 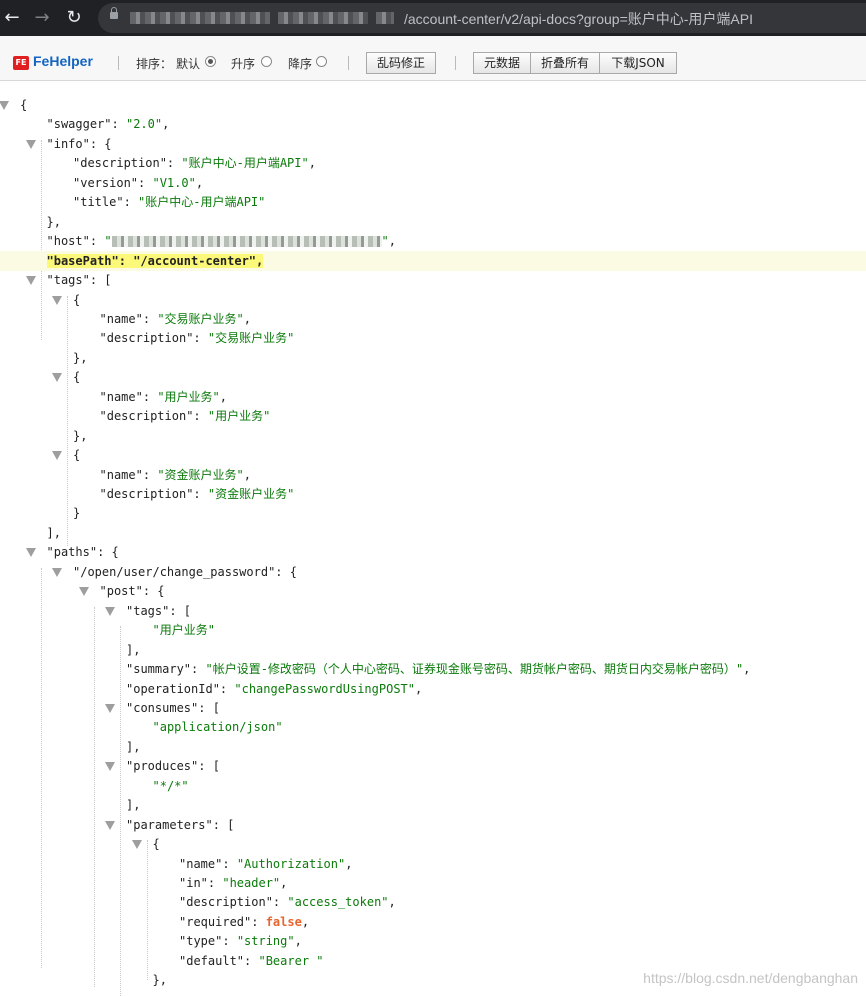 What do you see at coordinates (243, 64) in the screenshot?
I see `sort-asc-label: 升序` at bounding box center [243, 64].